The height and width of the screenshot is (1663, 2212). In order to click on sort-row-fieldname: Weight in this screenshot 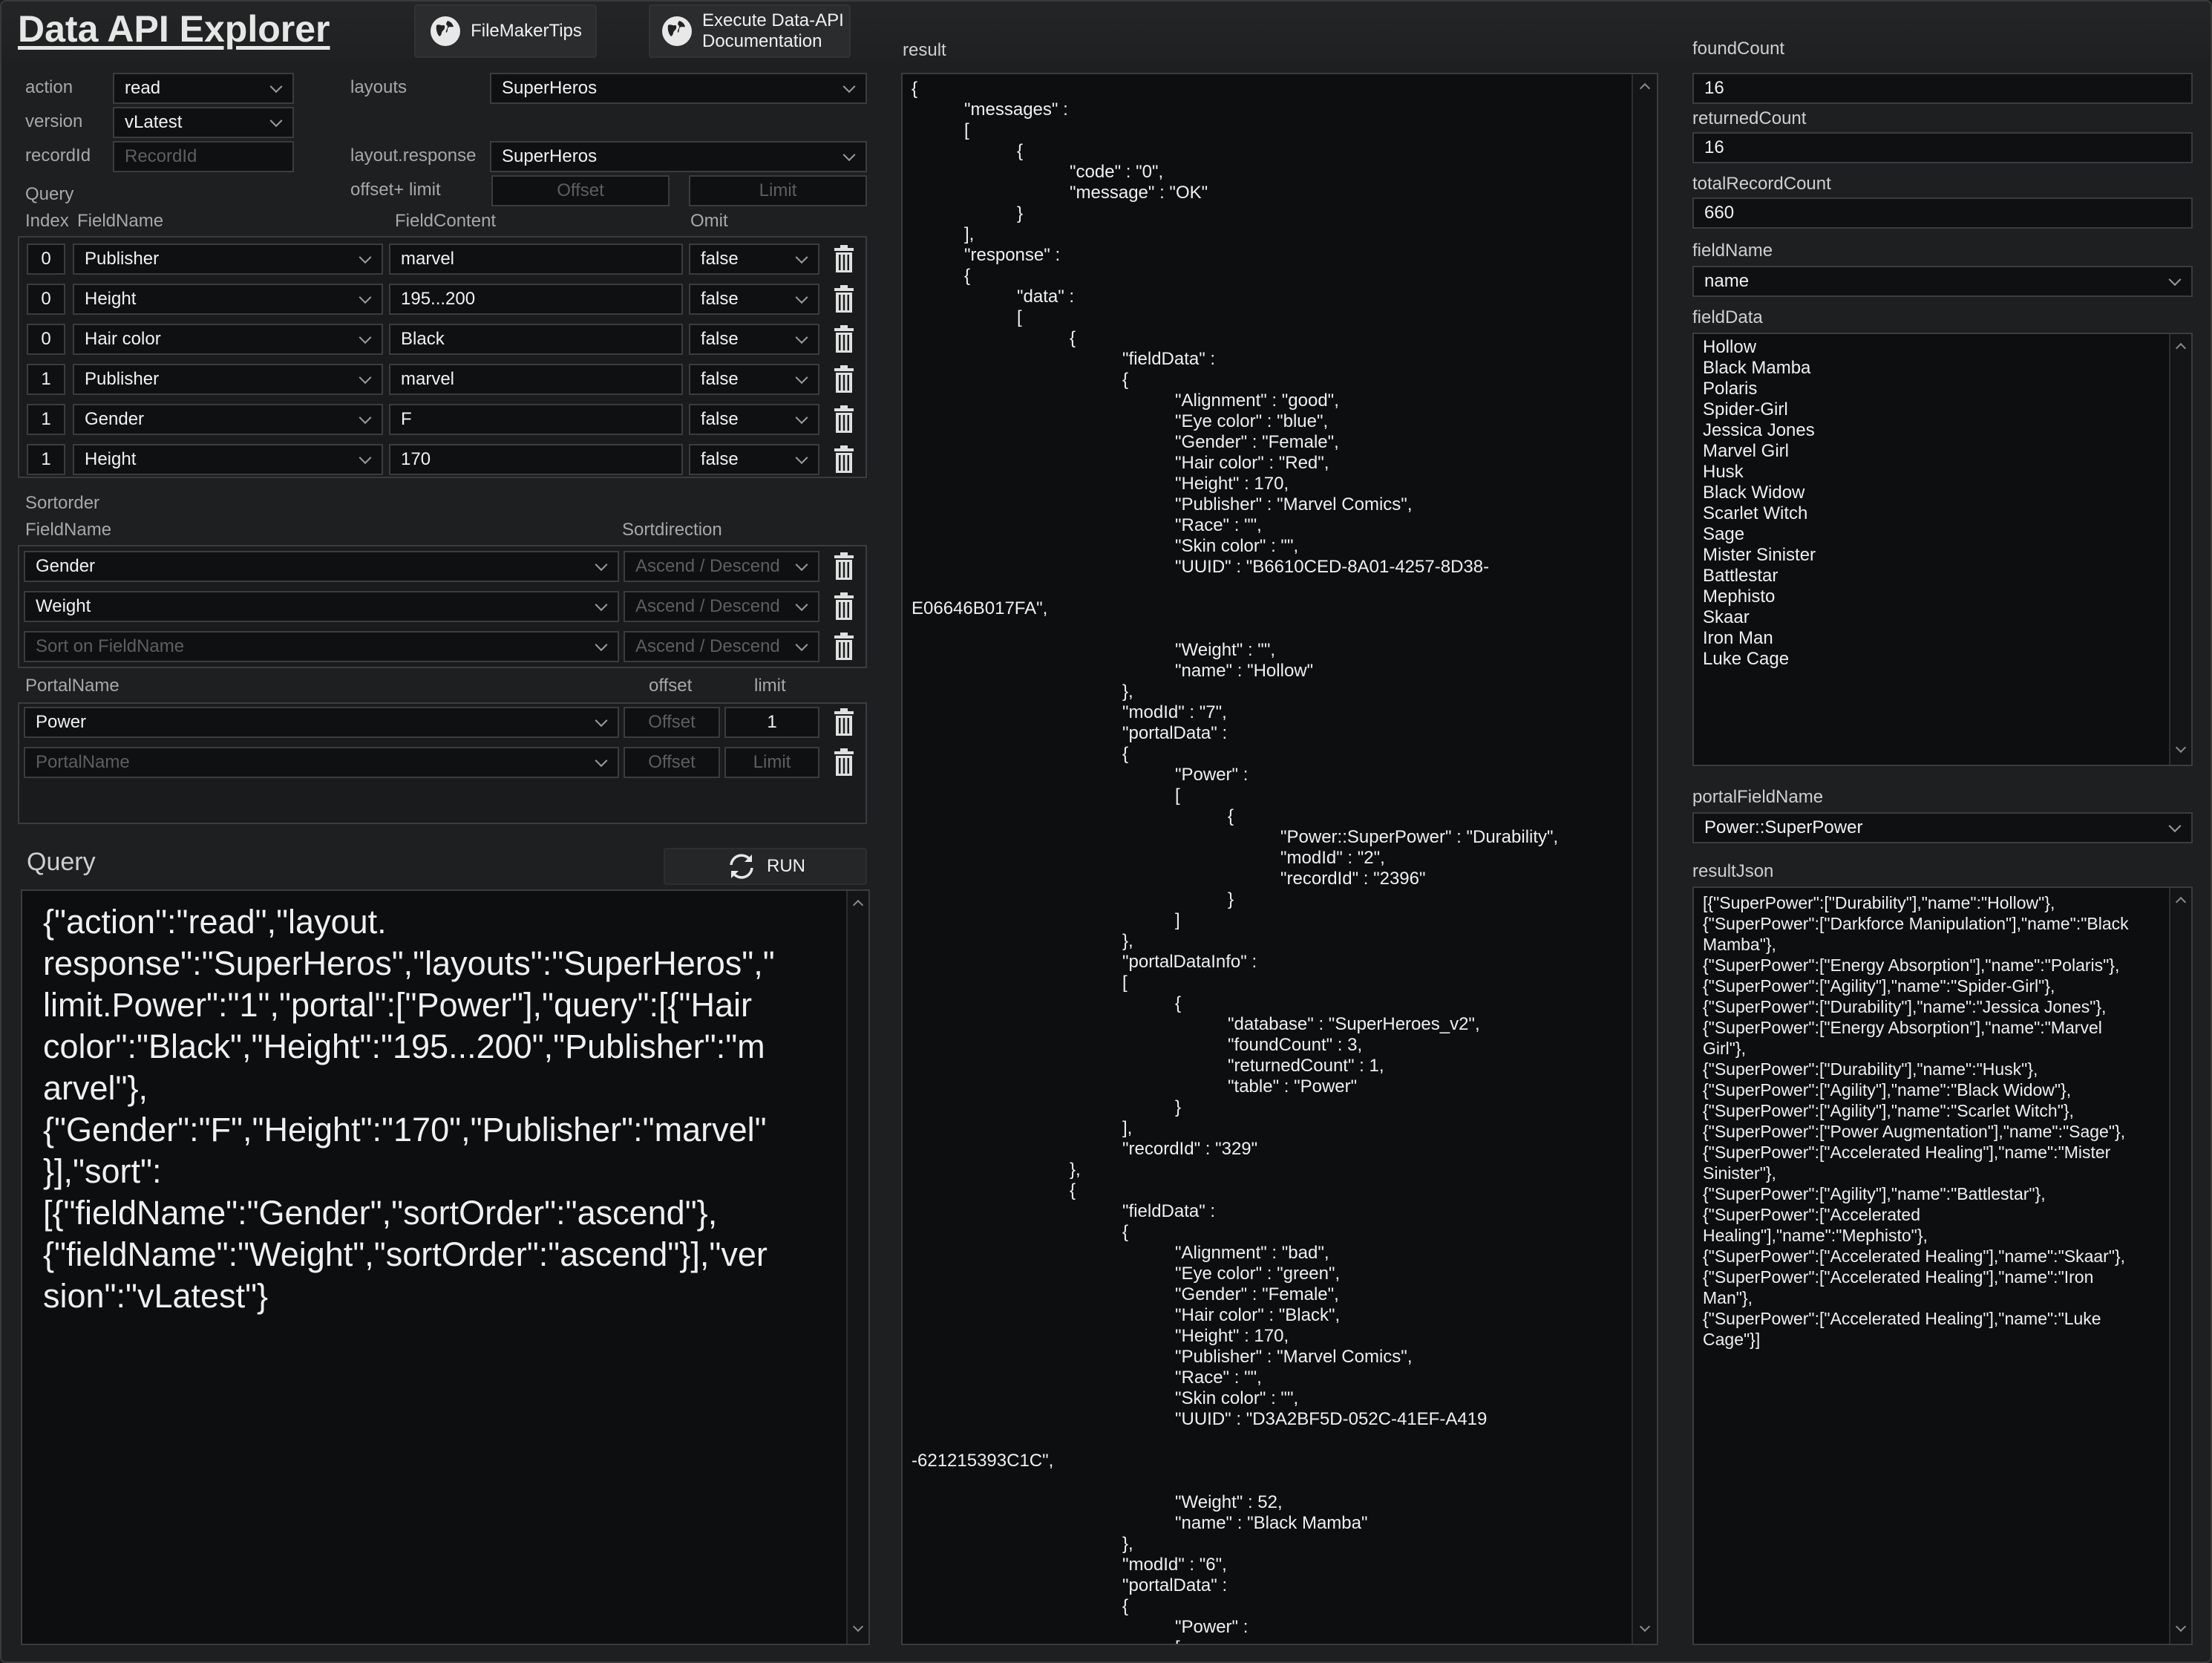, I will do `click(321, 606)`.